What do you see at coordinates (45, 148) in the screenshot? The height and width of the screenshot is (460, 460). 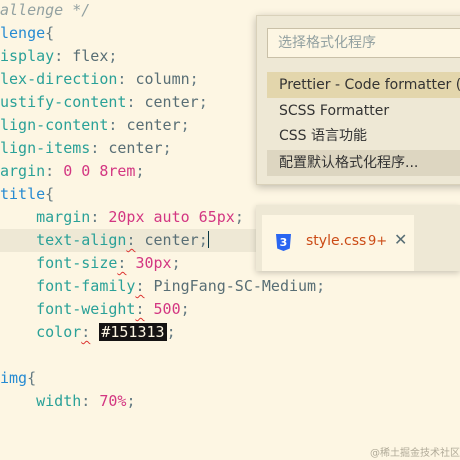 I see `code-property: lign-items` at bounding box center [45, 148].